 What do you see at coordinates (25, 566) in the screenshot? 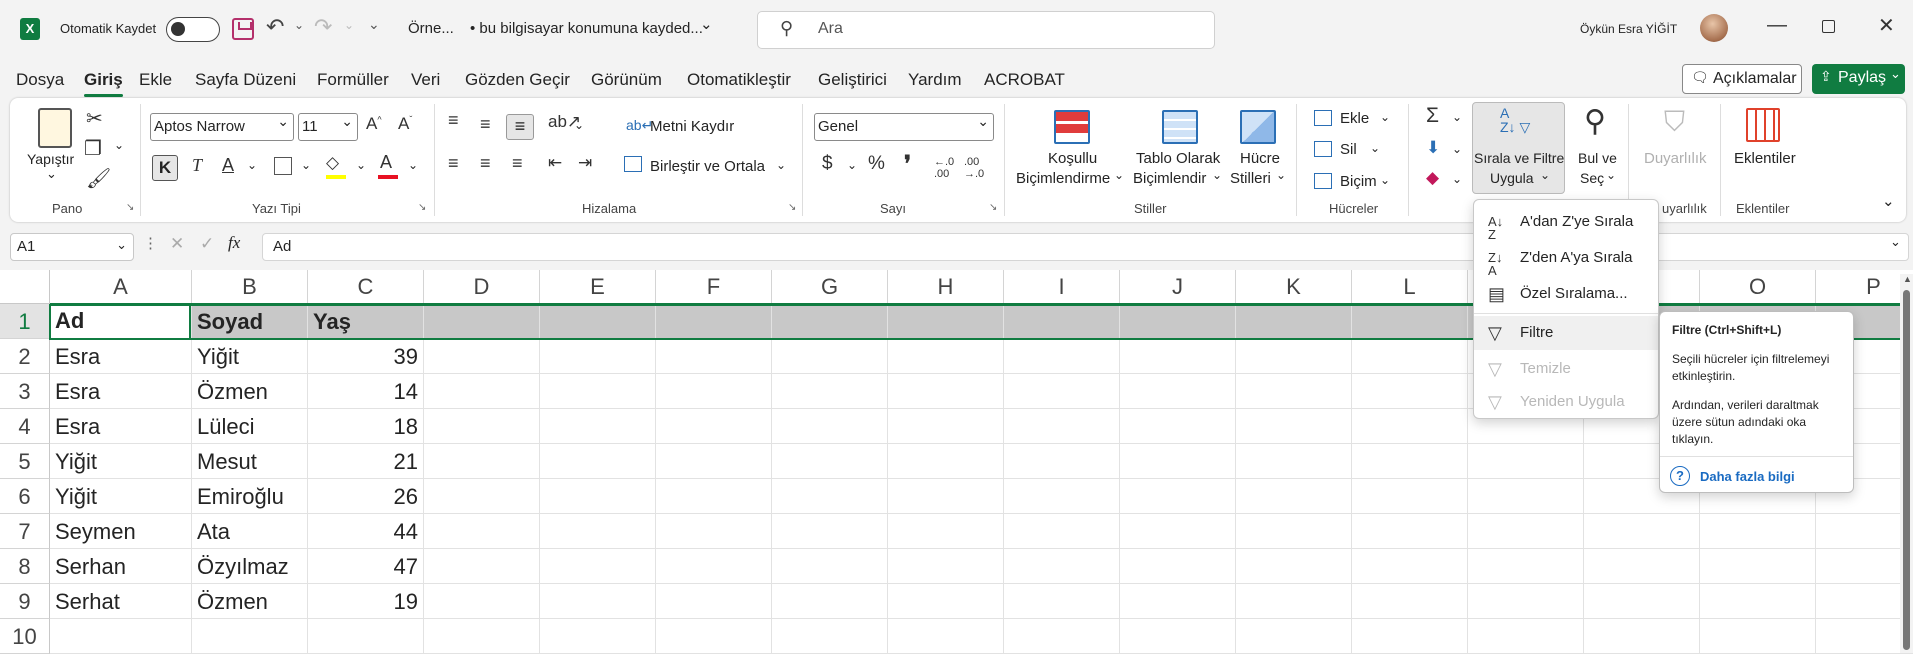
I see `row-header-8: 8` at bounding box center [25, 566].